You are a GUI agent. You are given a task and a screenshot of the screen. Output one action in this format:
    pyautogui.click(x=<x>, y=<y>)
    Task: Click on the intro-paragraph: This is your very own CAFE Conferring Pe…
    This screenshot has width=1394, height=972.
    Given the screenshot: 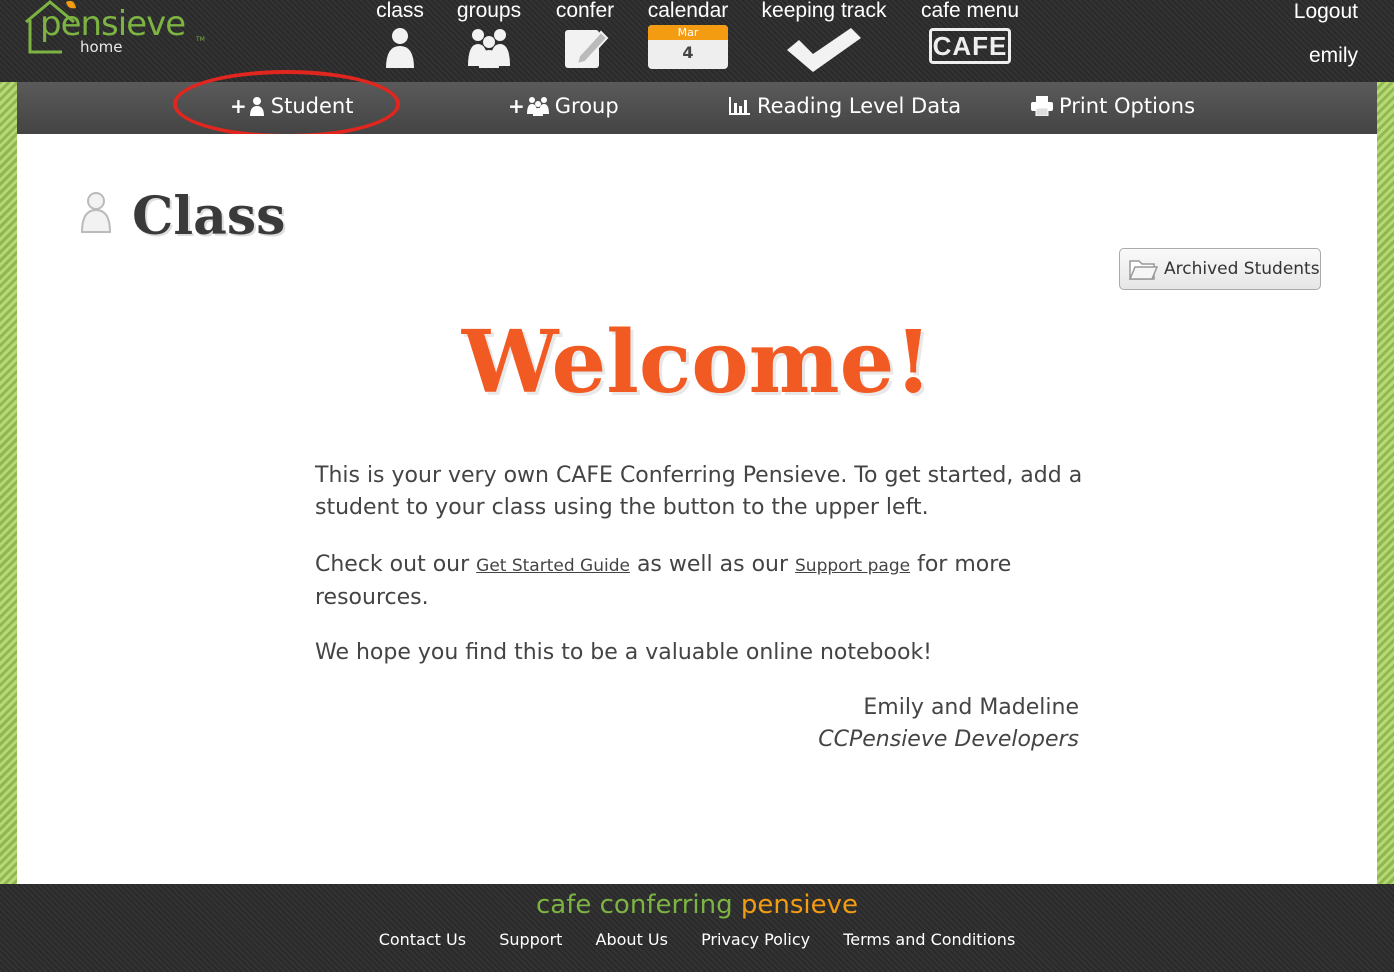 What is the action you would take?
    pyautogui.click(x=699, y=491)
    